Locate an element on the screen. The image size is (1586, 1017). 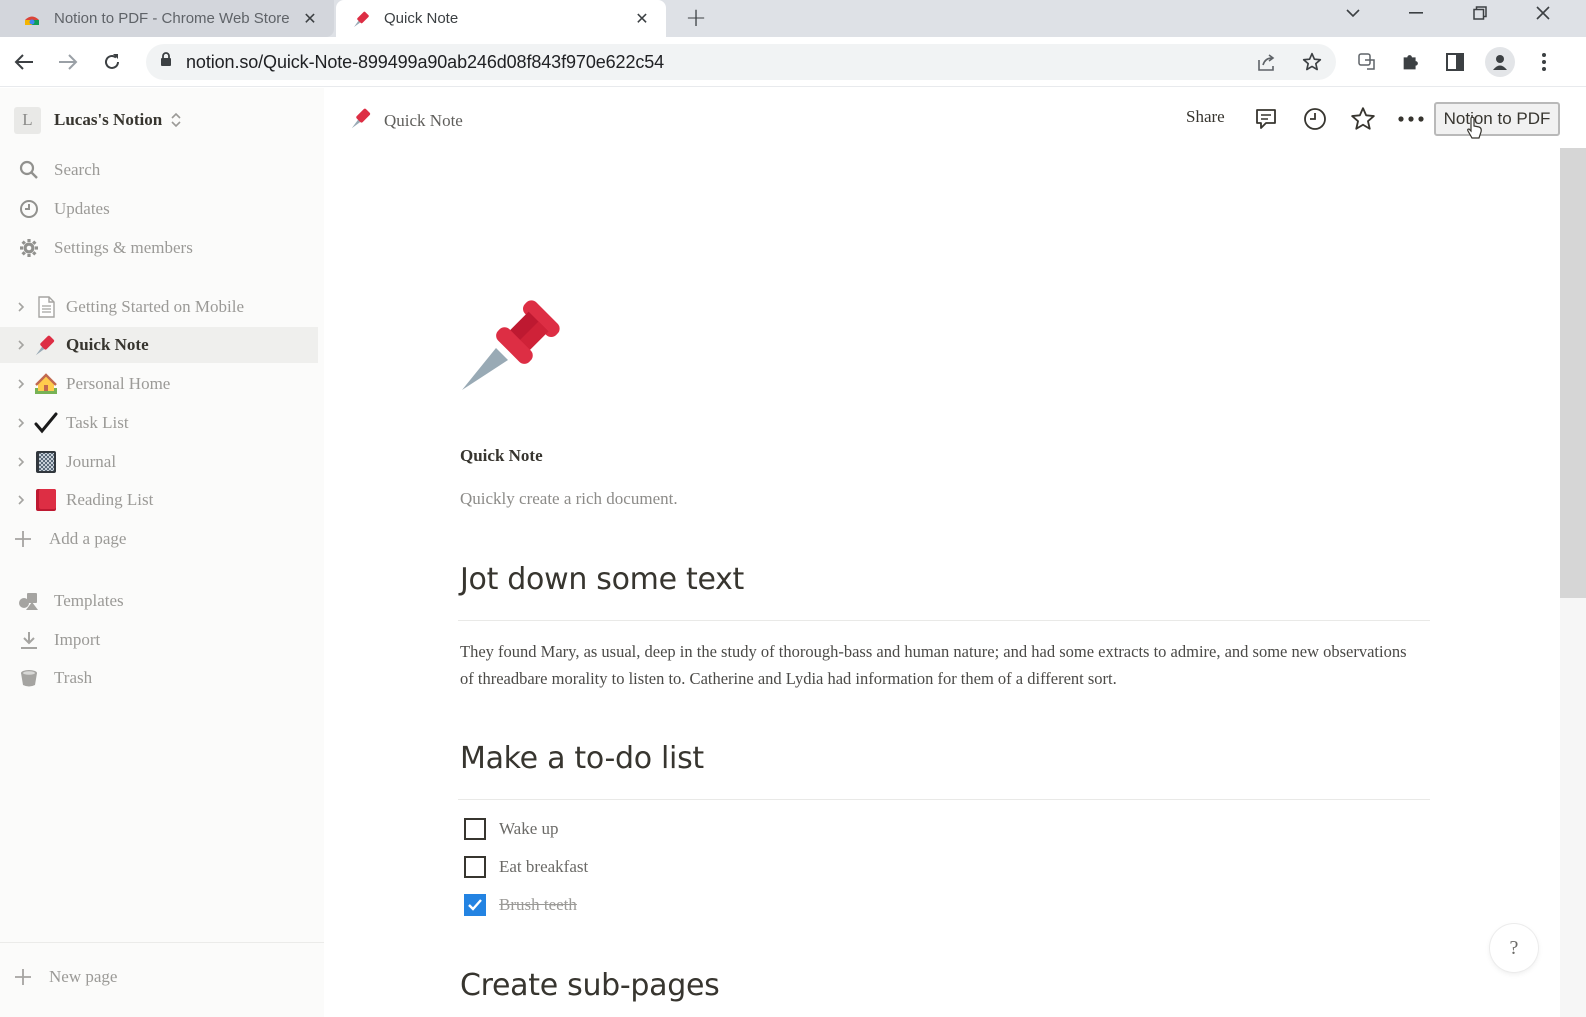
profile-avatar-icon is located at coordinates (1500, 62).